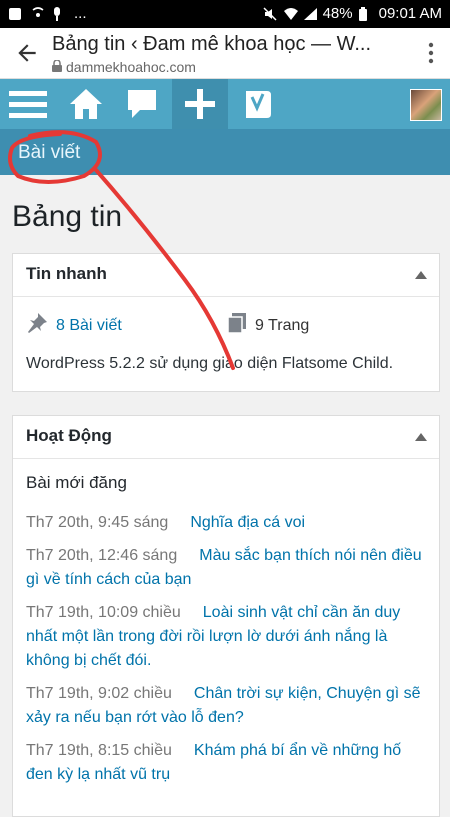  I want to click on mute-icon, so click(270, 13).